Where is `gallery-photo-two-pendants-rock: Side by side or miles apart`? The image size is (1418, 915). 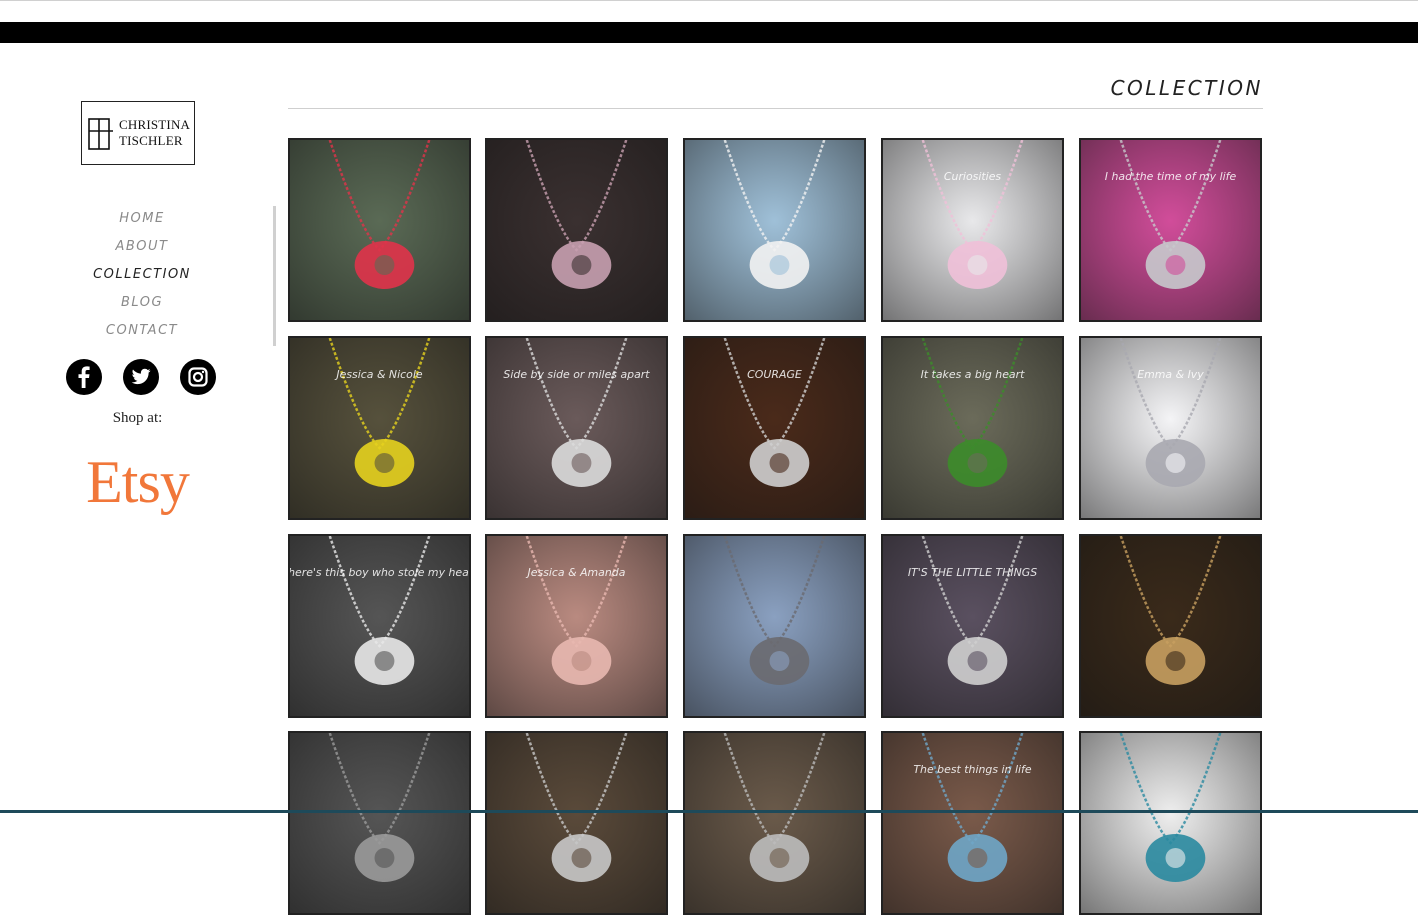
gallery-photo-two-pendants-rock: Side by side or miles apart is located at coordinates (576, 428).